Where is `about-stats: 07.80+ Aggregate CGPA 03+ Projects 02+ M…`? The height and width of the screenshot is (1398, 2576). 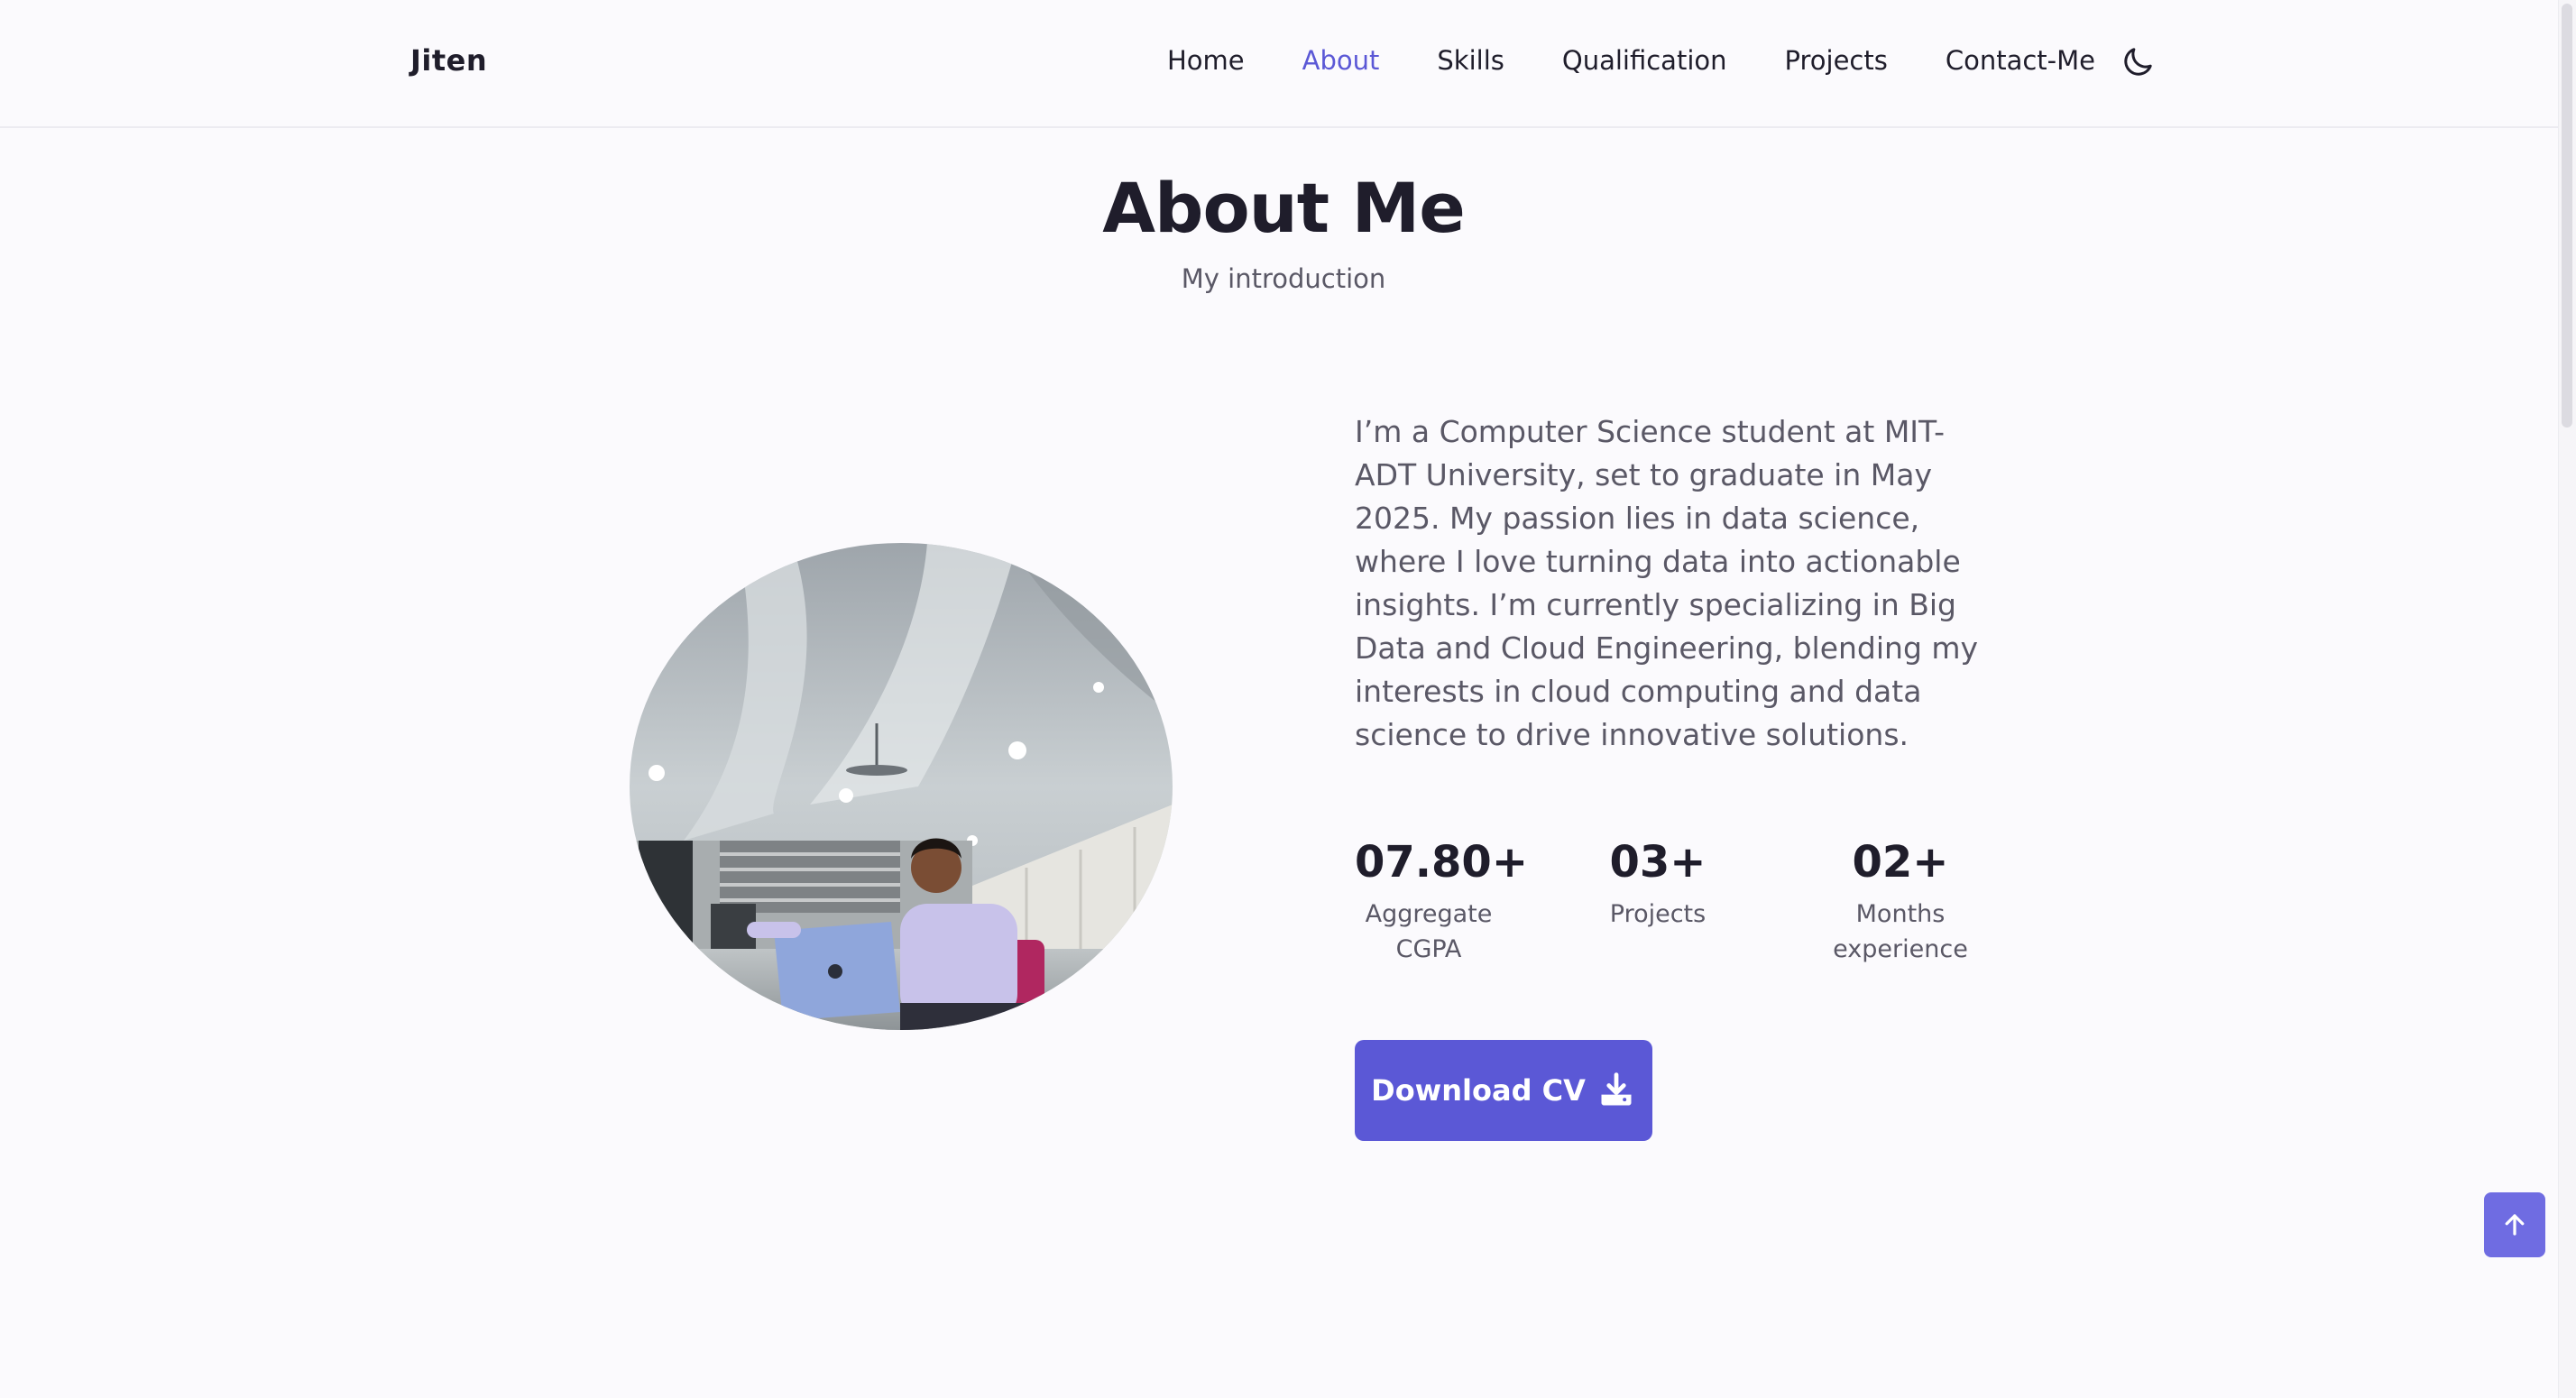 about-stats: 07.80+ Aggregate CGPA 03+ Projects 02+ M… is located at coordinates (1679, 905).